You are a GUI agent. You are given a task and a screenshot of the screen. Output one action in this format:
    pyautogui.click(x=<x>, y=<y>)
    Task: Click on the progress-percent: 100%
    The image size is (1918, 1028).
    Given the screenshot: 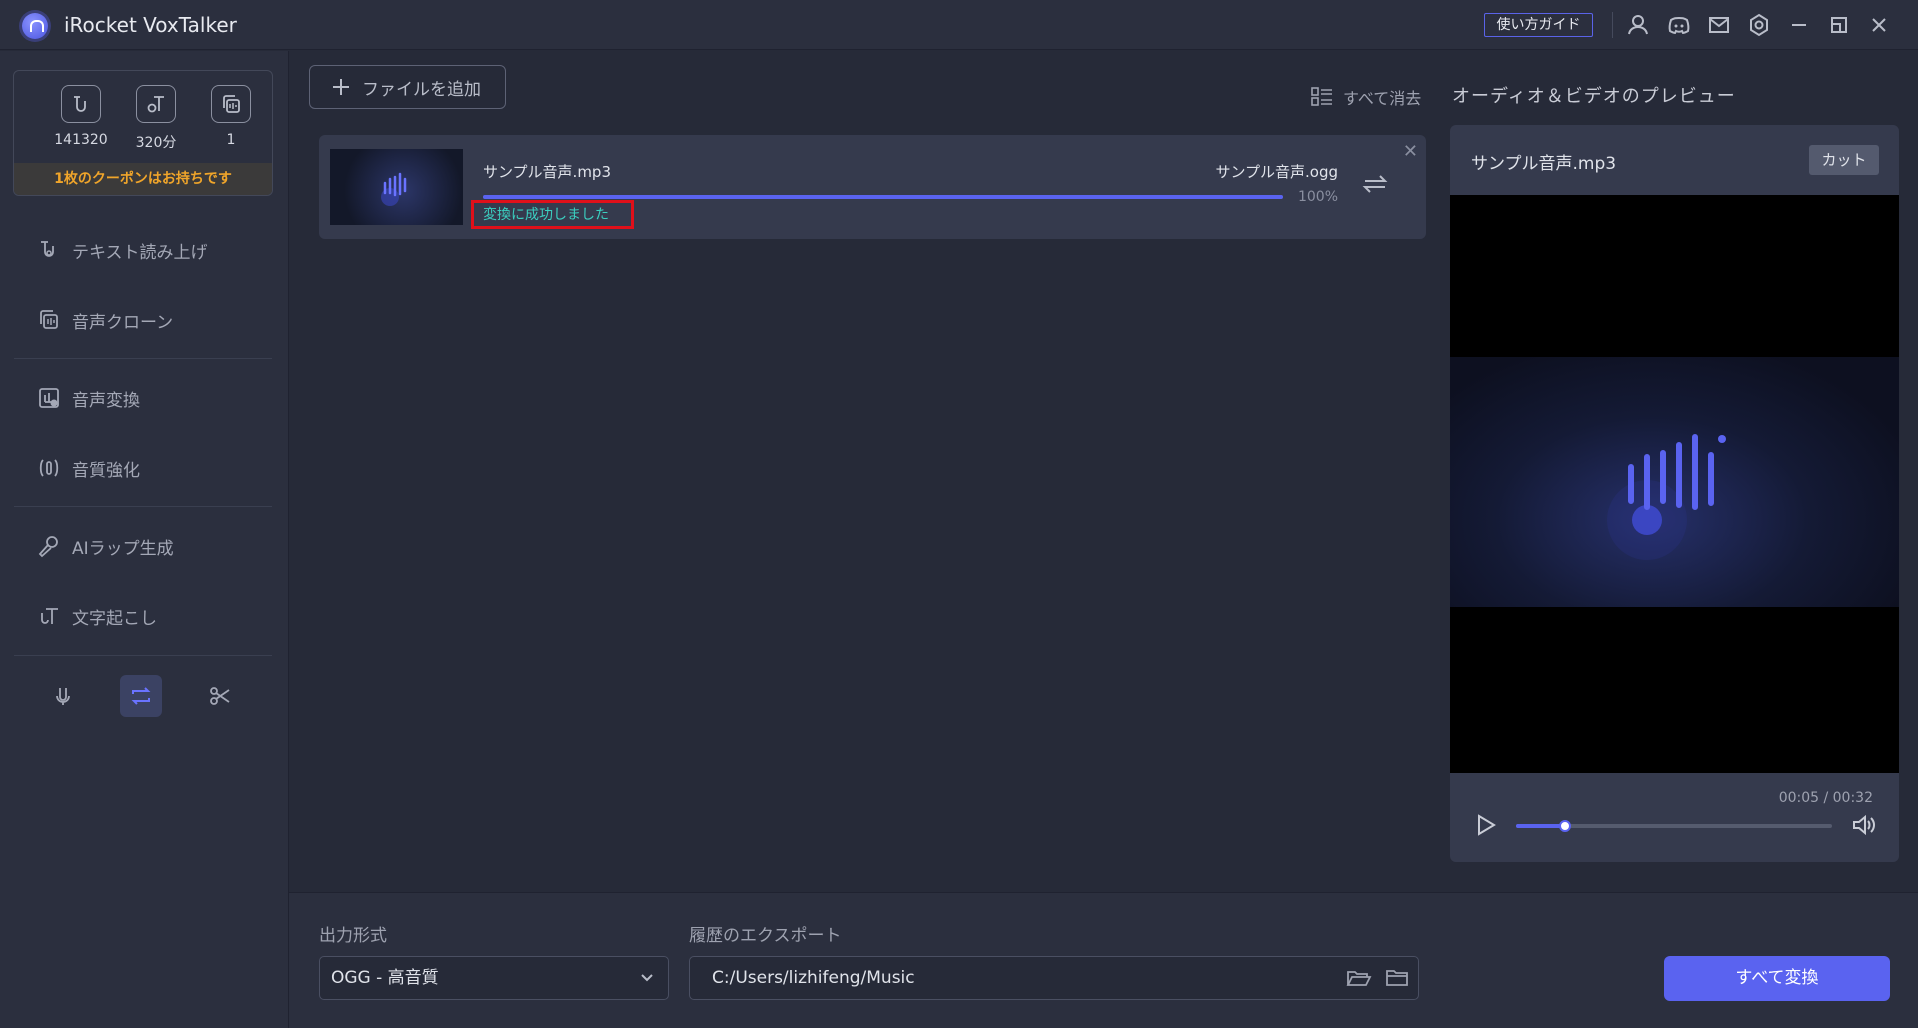 What is the action you would take?
    pyautogui.click(x=1317, y=197)
    